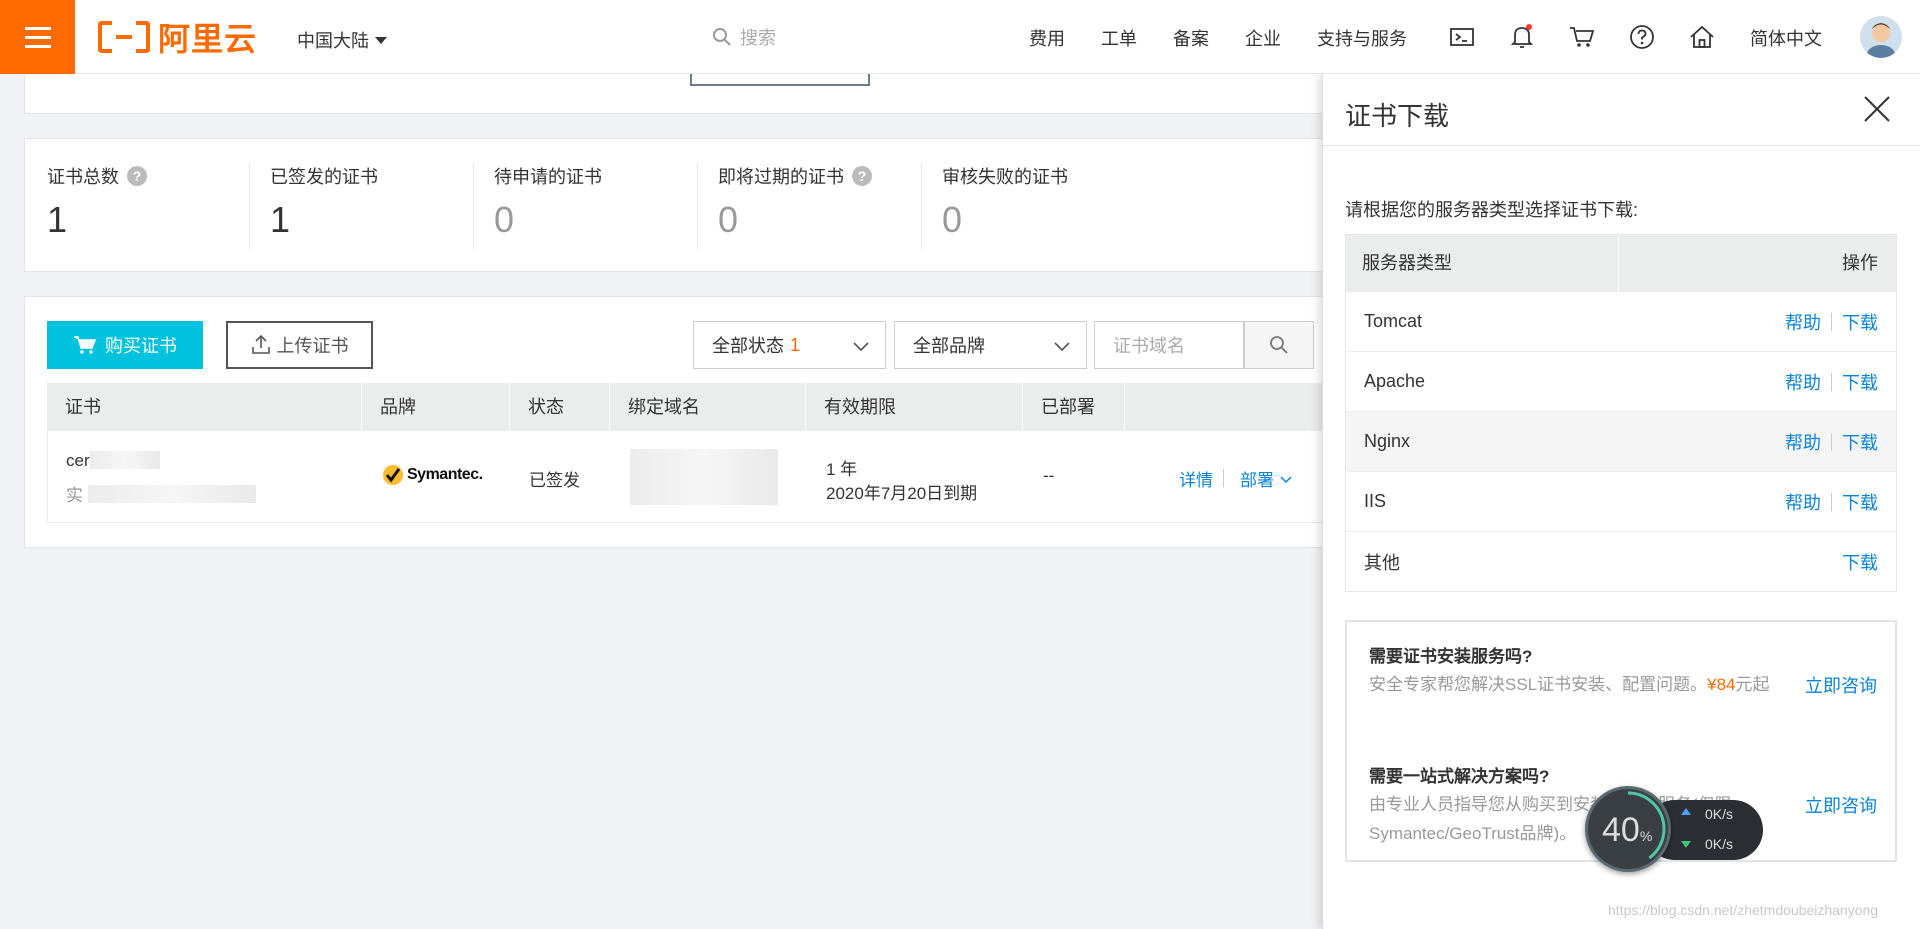 The image size is (1920, 929). I want to click on status-badge: 已签发, so click(554, 480).